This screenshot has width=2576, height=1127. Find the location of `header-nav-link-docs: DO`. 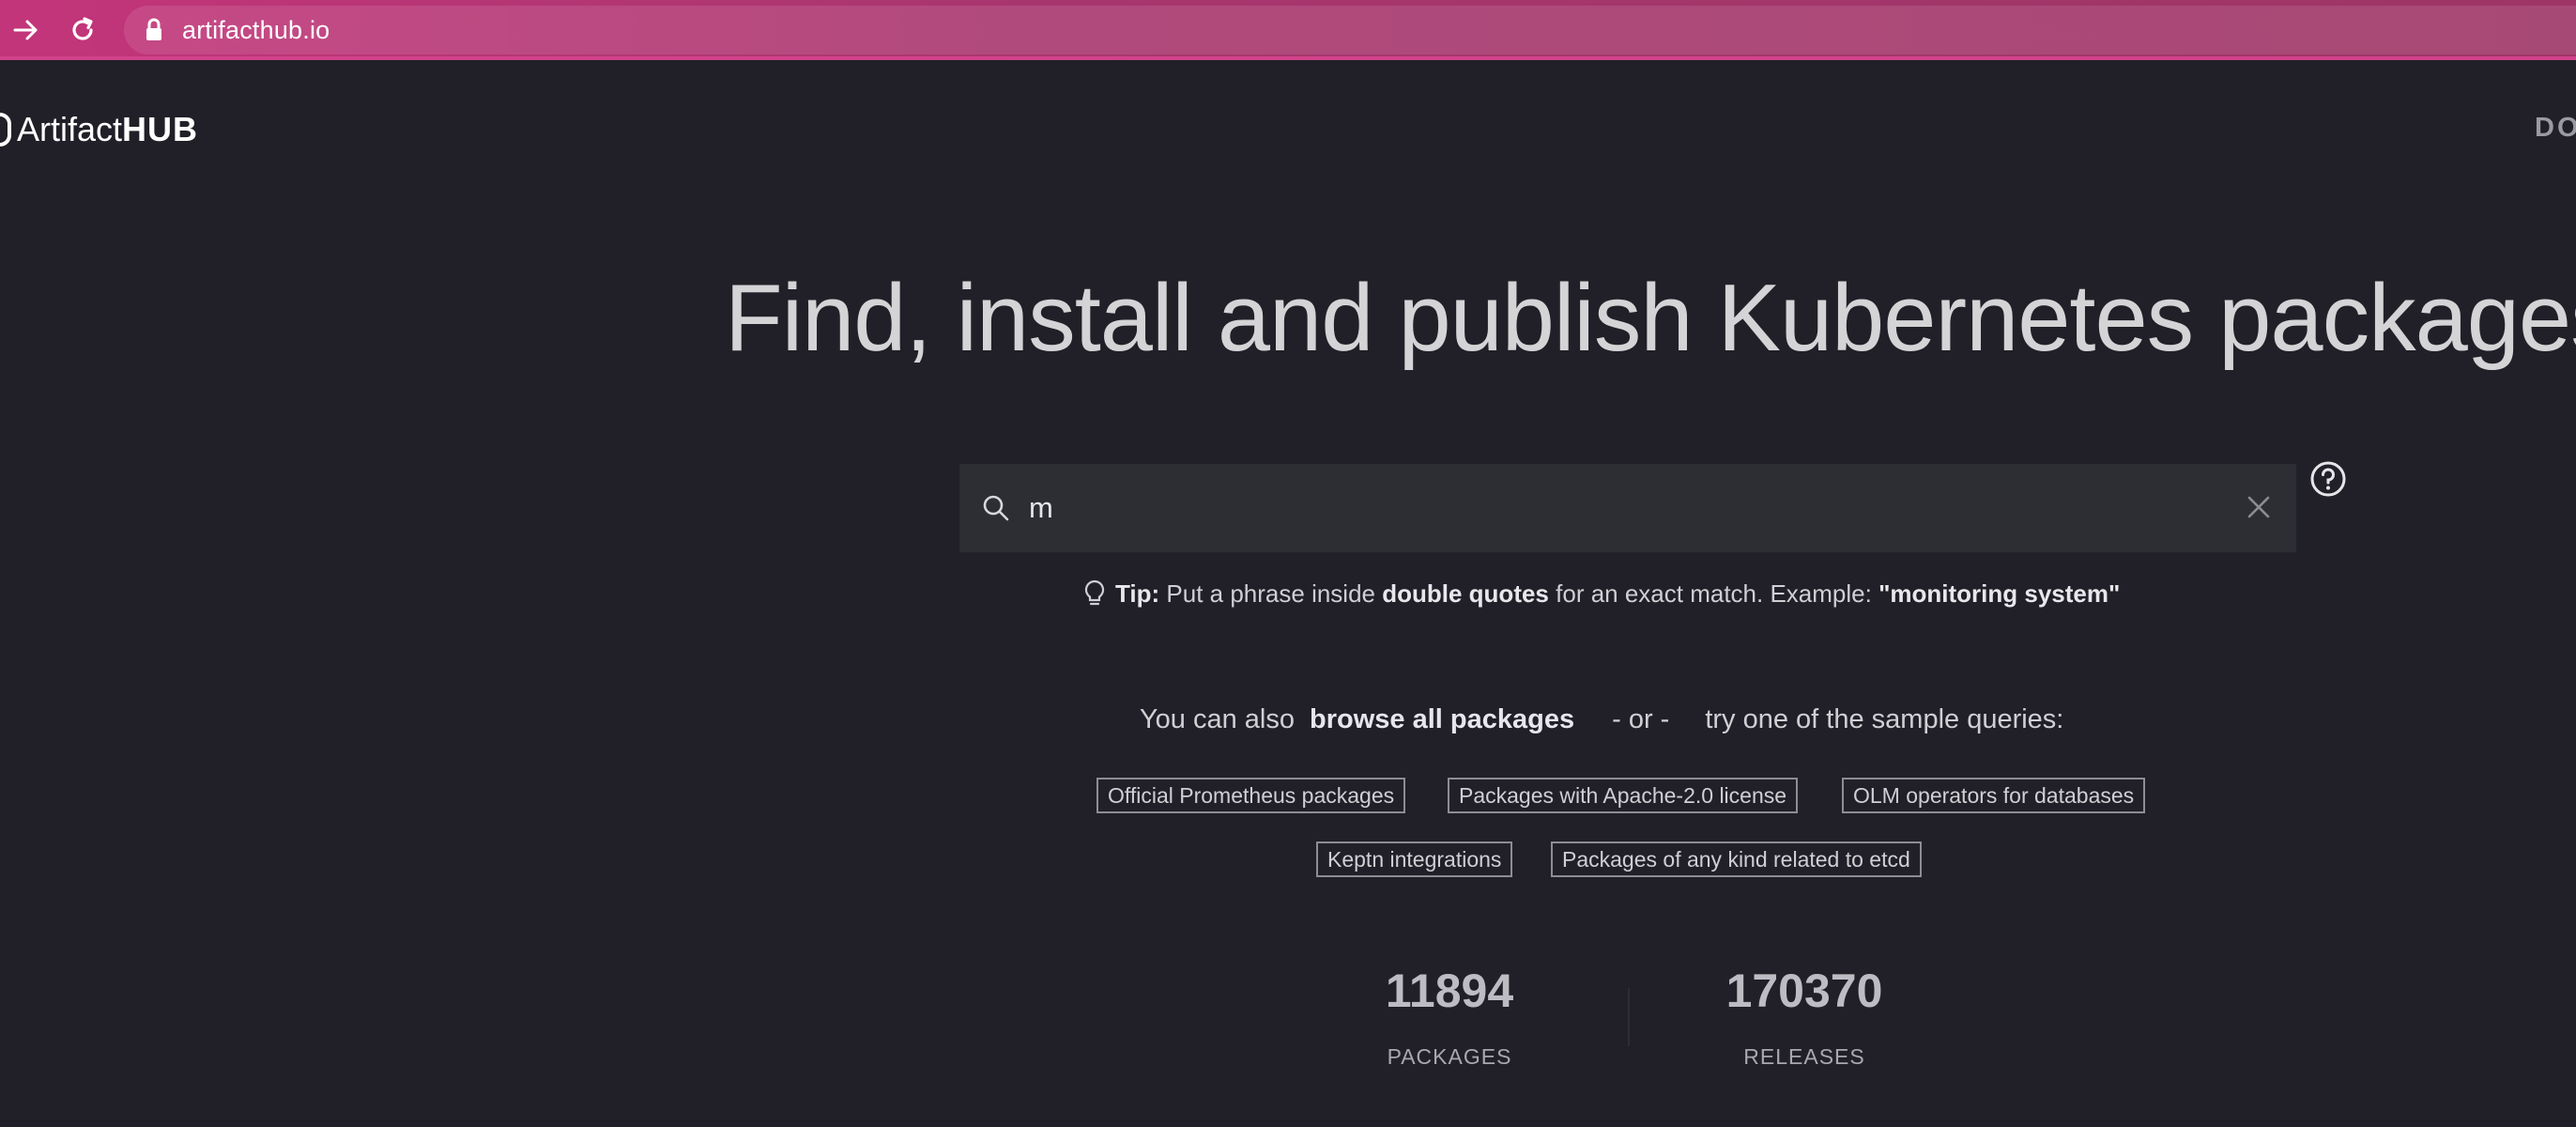

header-nav-link-docs: DO is located at coordinates (2556, 128).